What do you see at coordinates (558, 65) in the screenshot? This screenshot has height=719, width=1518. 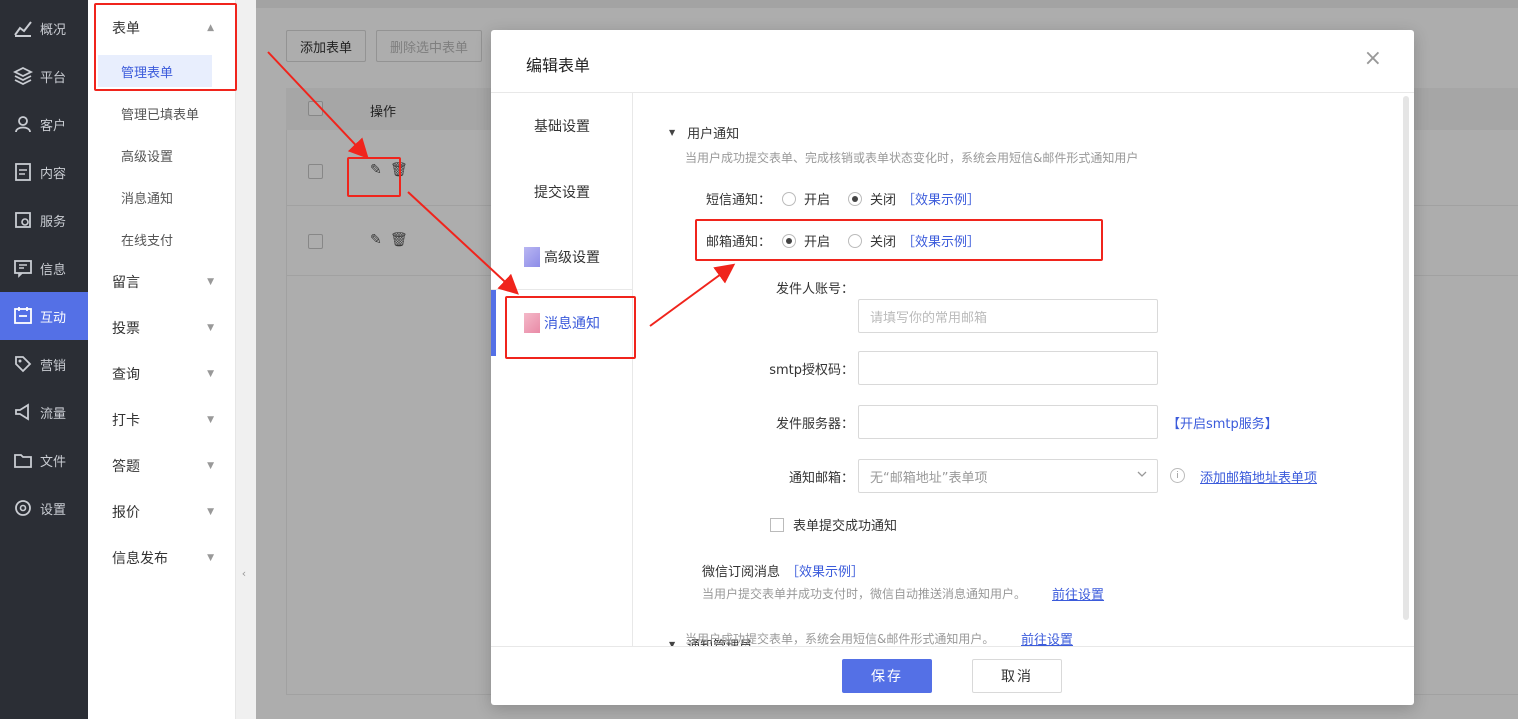 I see `modal-title: 编辑表单` at bounding box center [558, 65].